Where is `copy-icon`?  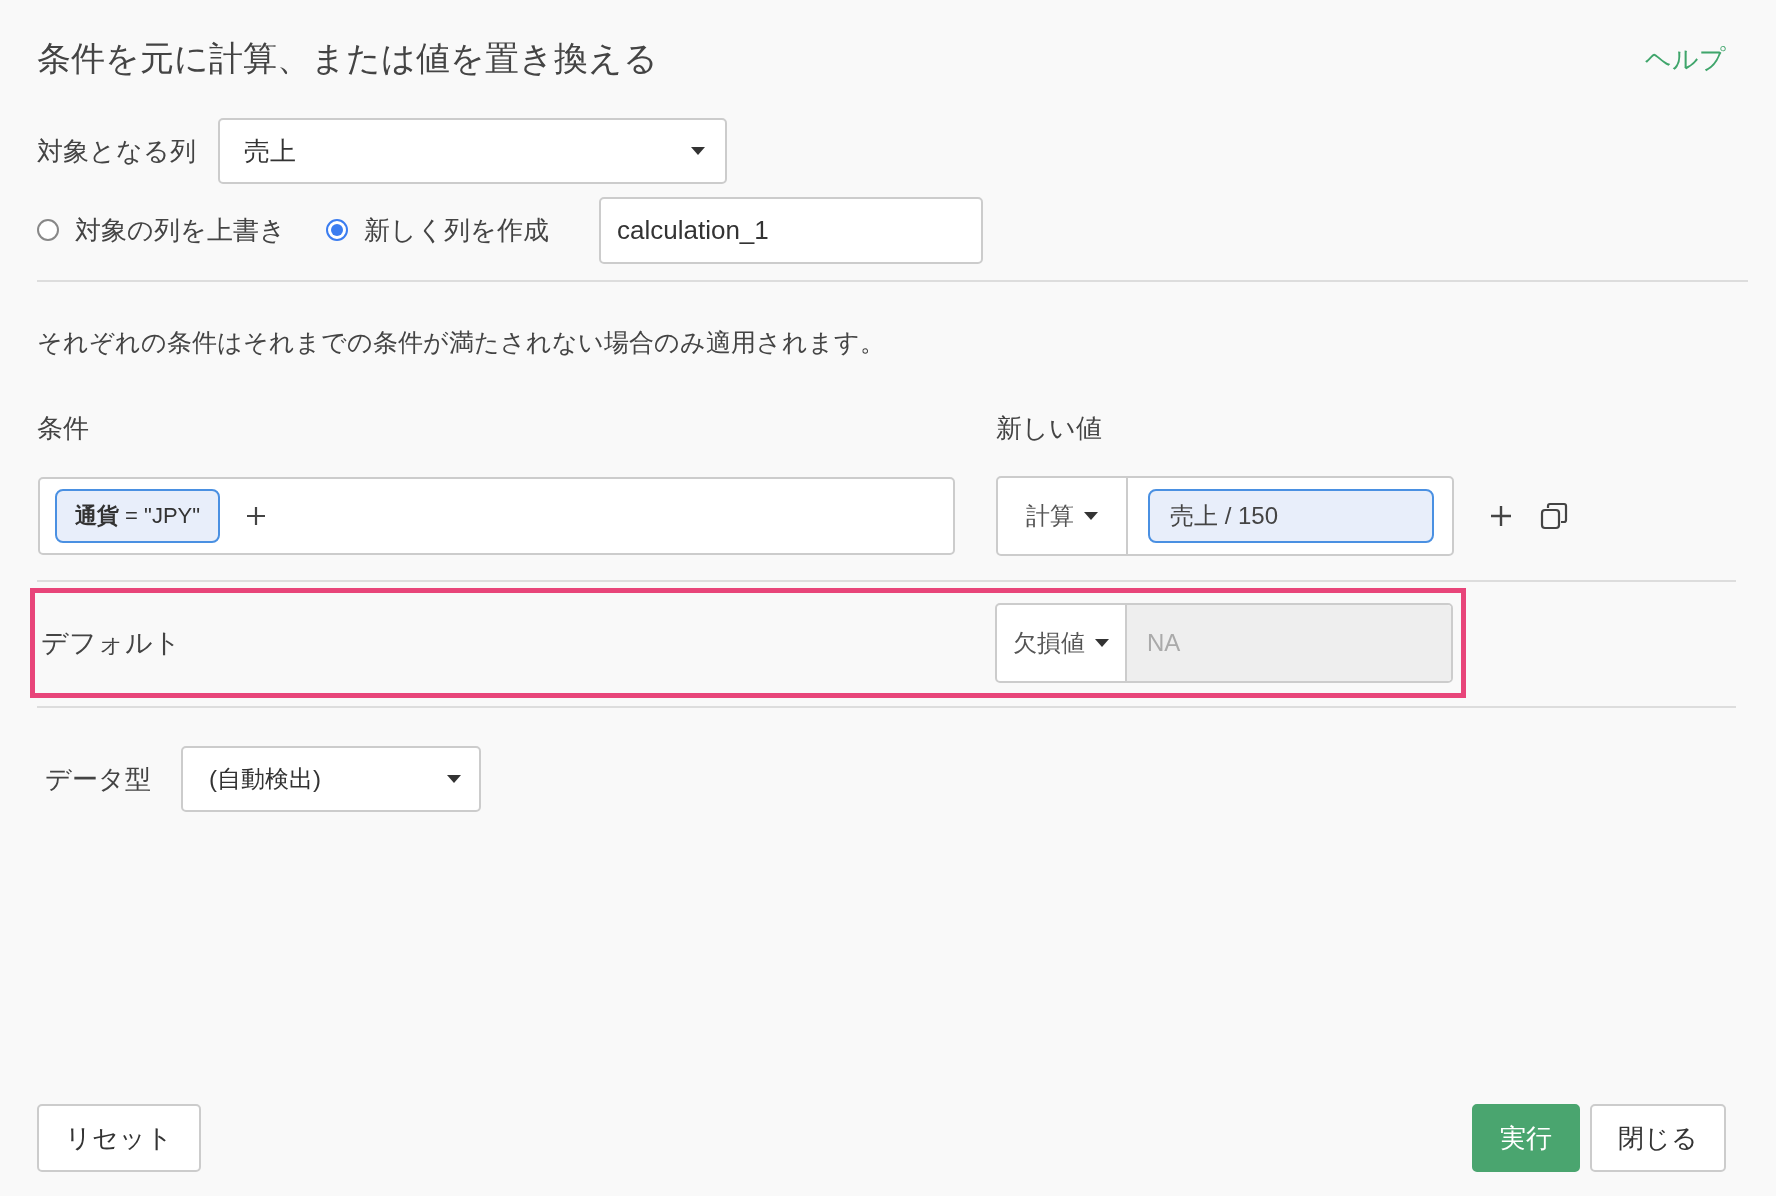
copy-icon is located at coordinates (1554, 516).